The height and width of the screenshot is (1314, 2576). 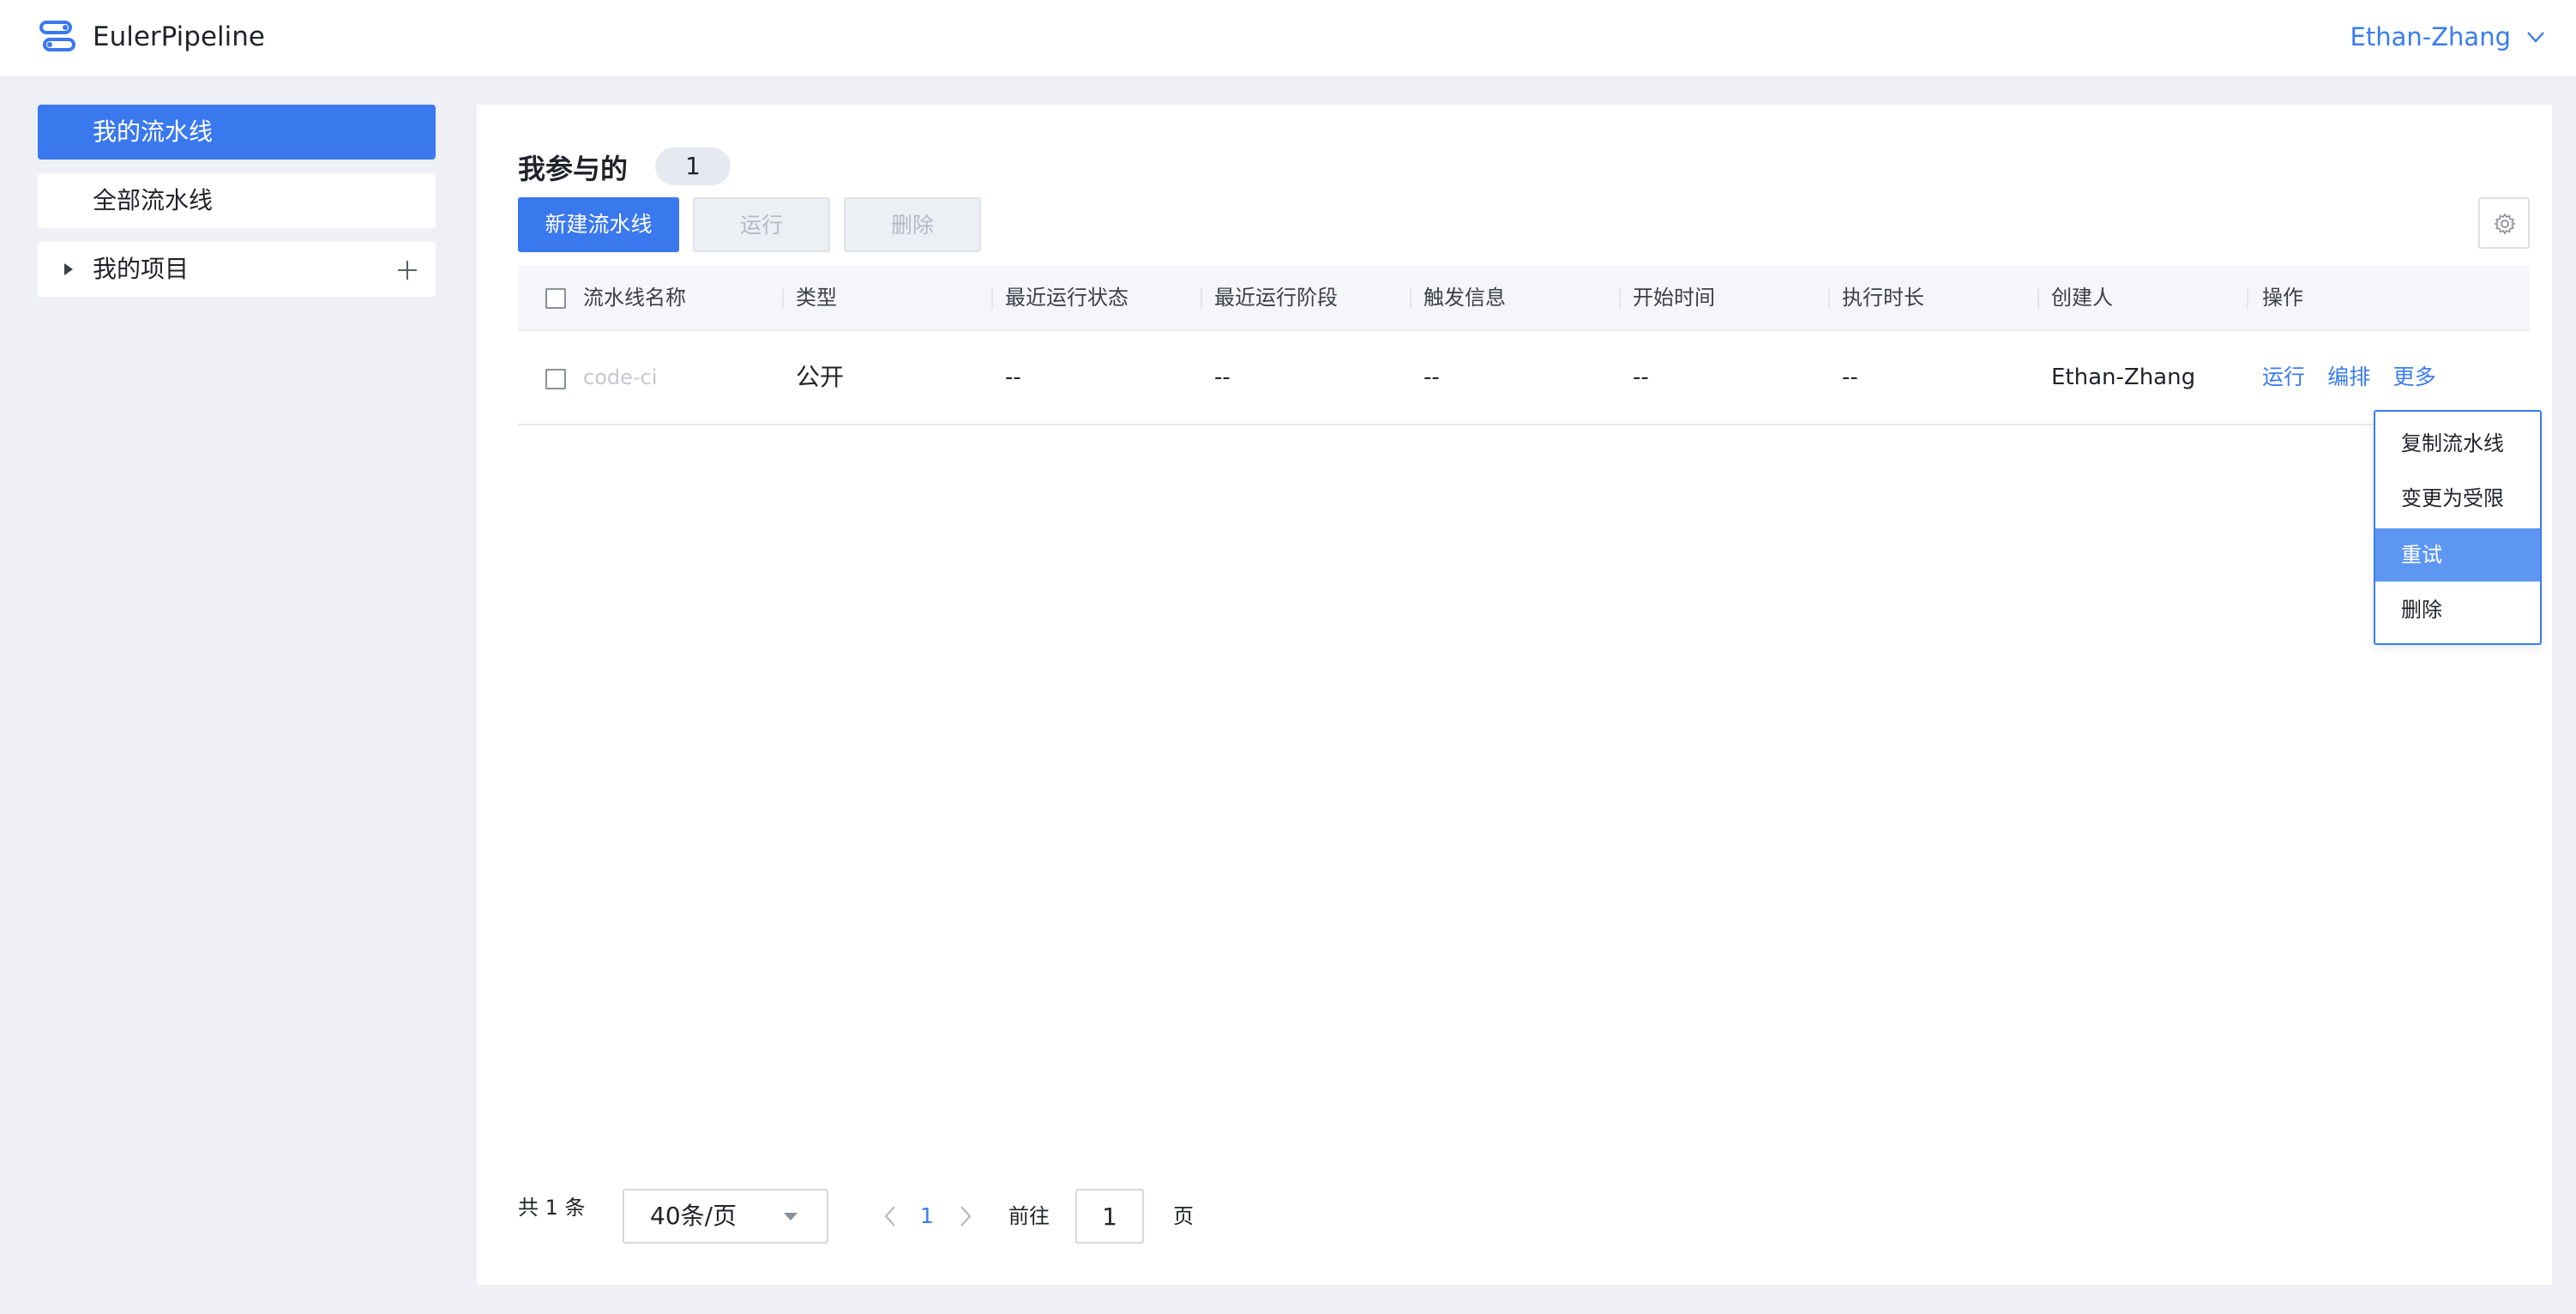 I want to click on column-header: 执行时长, so click(x=1883, y=298).